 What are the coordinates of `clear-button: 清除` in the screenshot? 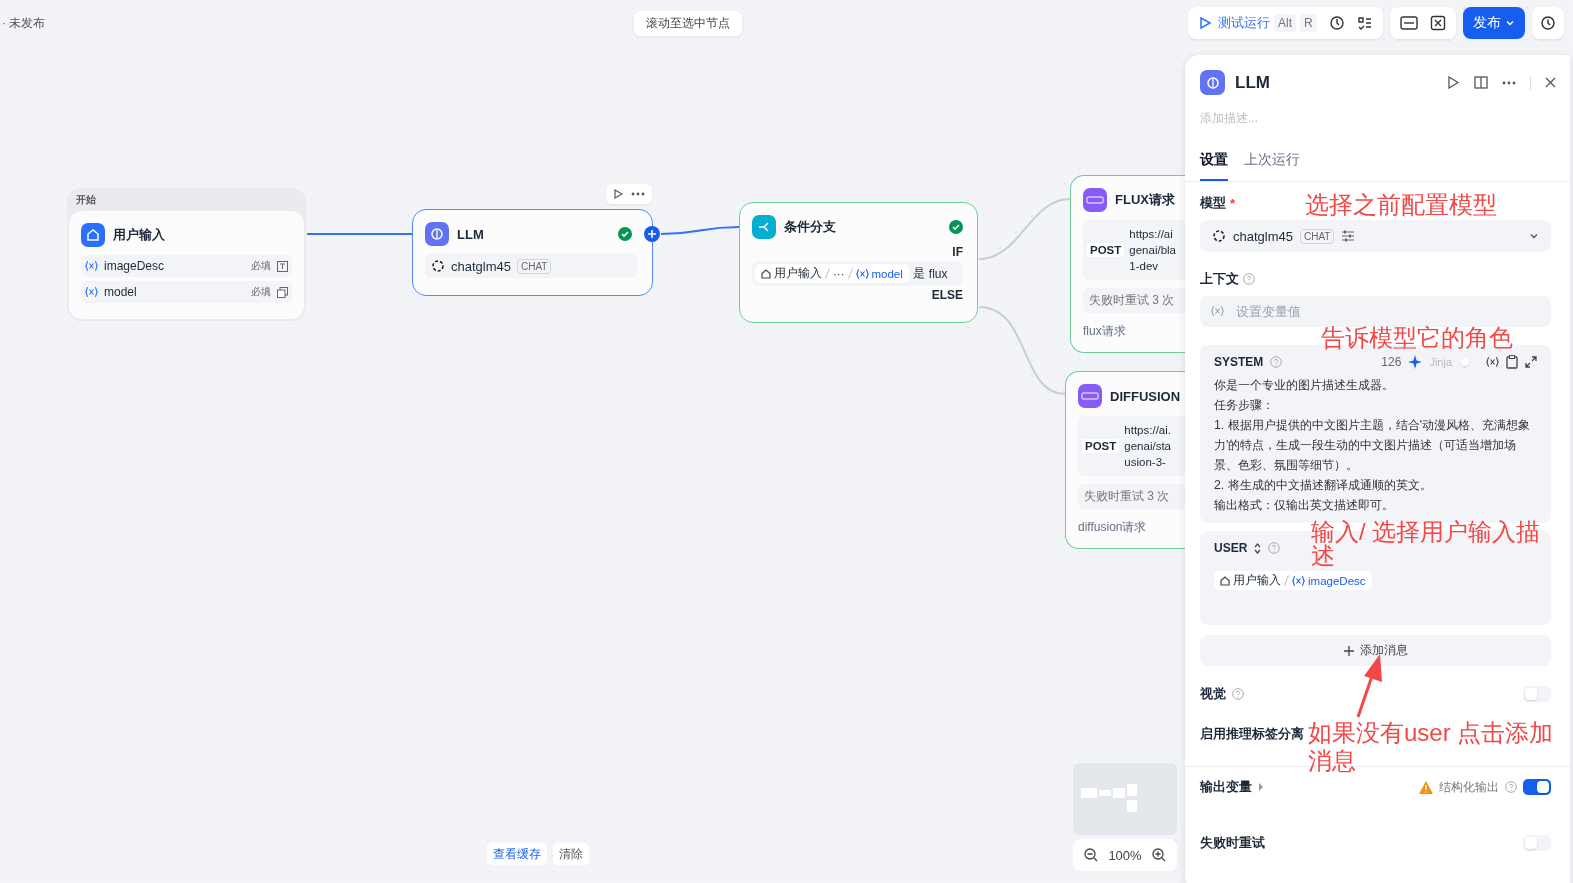 It's located at (571, 854).